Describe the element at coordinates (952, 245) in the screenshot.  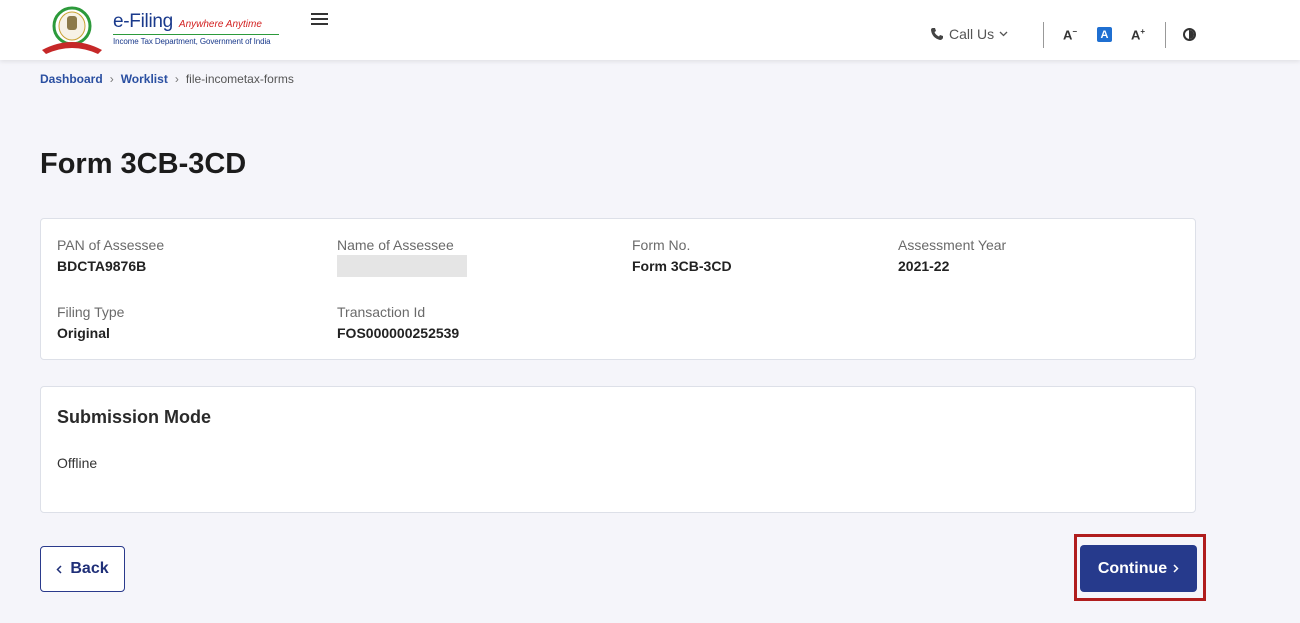
I see `assessment-year-label: Assessment Year` at that location.